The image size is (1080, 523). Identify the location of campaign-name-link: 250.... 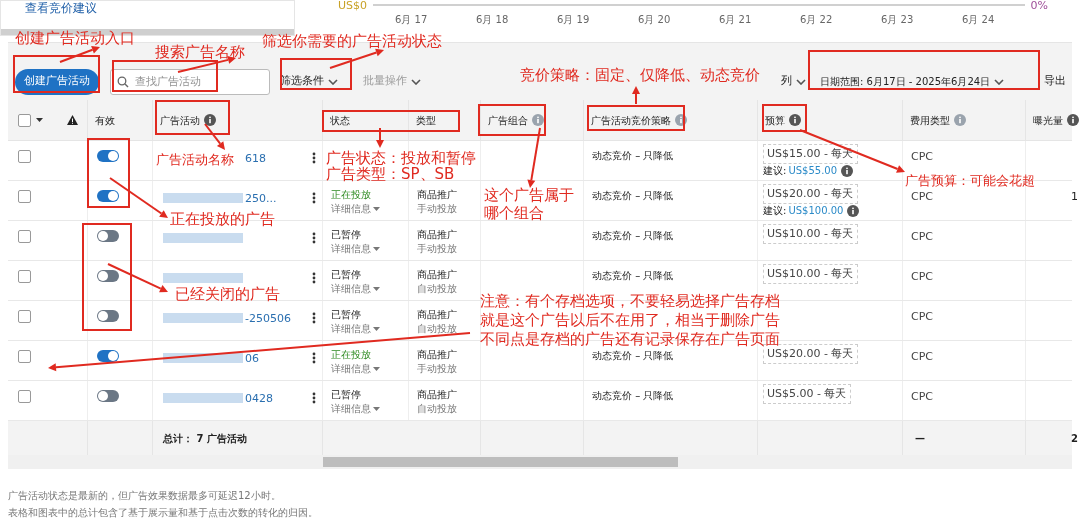
(261, 199).